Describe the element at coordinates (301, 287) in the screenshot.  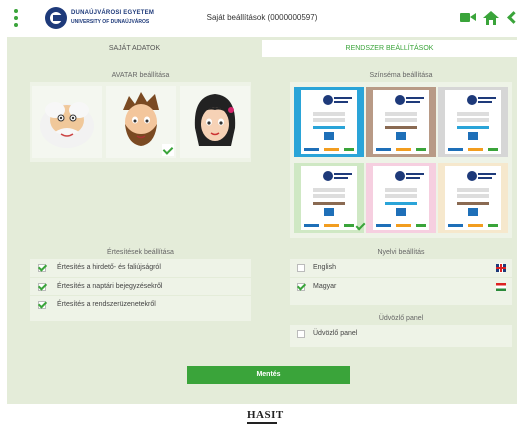
I see `language-checkbox-hungarian` at that location.